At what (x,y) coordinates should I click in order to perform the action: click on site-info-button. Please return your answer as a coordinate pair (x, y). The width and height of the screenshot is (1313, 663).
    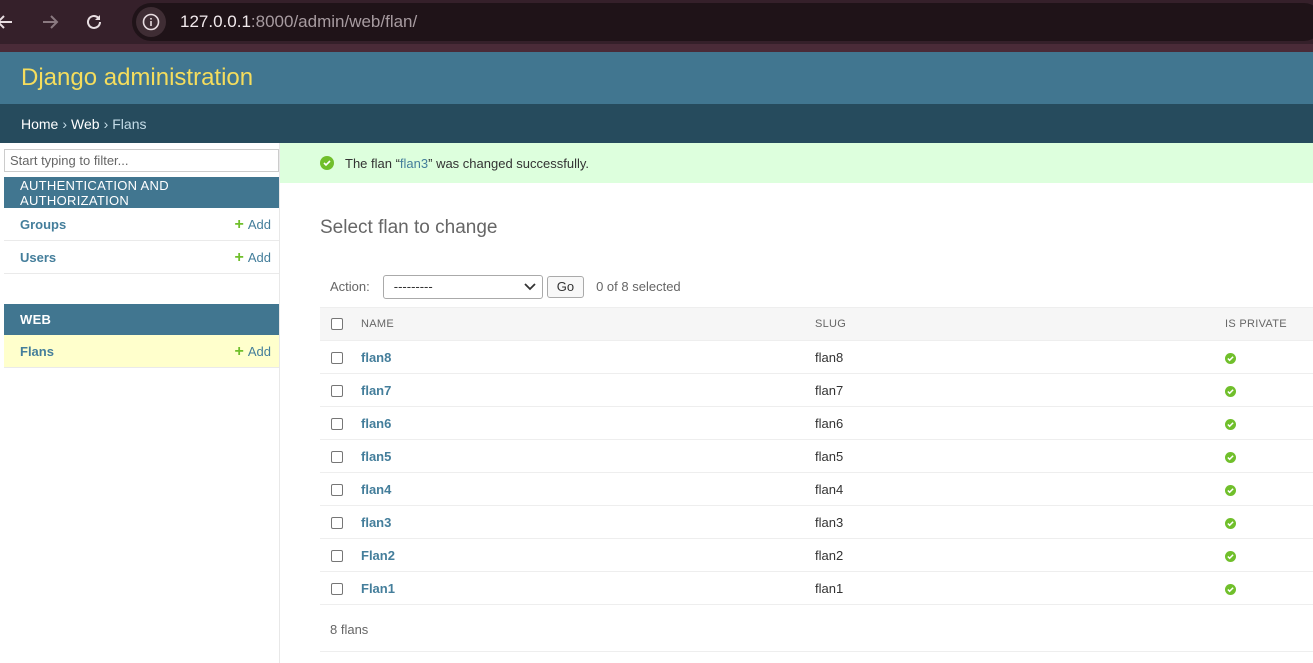
    Looking at the image, I should click on (151, 22).